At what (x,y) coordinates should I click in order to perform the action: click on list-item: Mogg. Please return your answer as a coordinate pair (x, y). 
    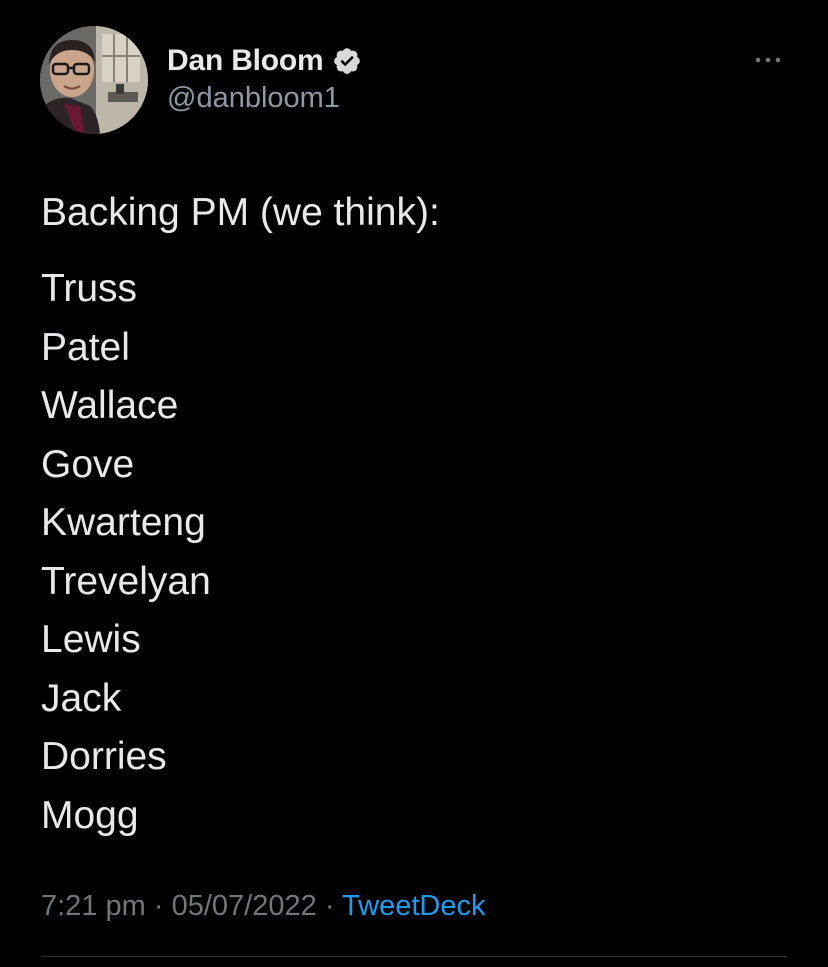
    Looking at the image, I should click on (90, 815).